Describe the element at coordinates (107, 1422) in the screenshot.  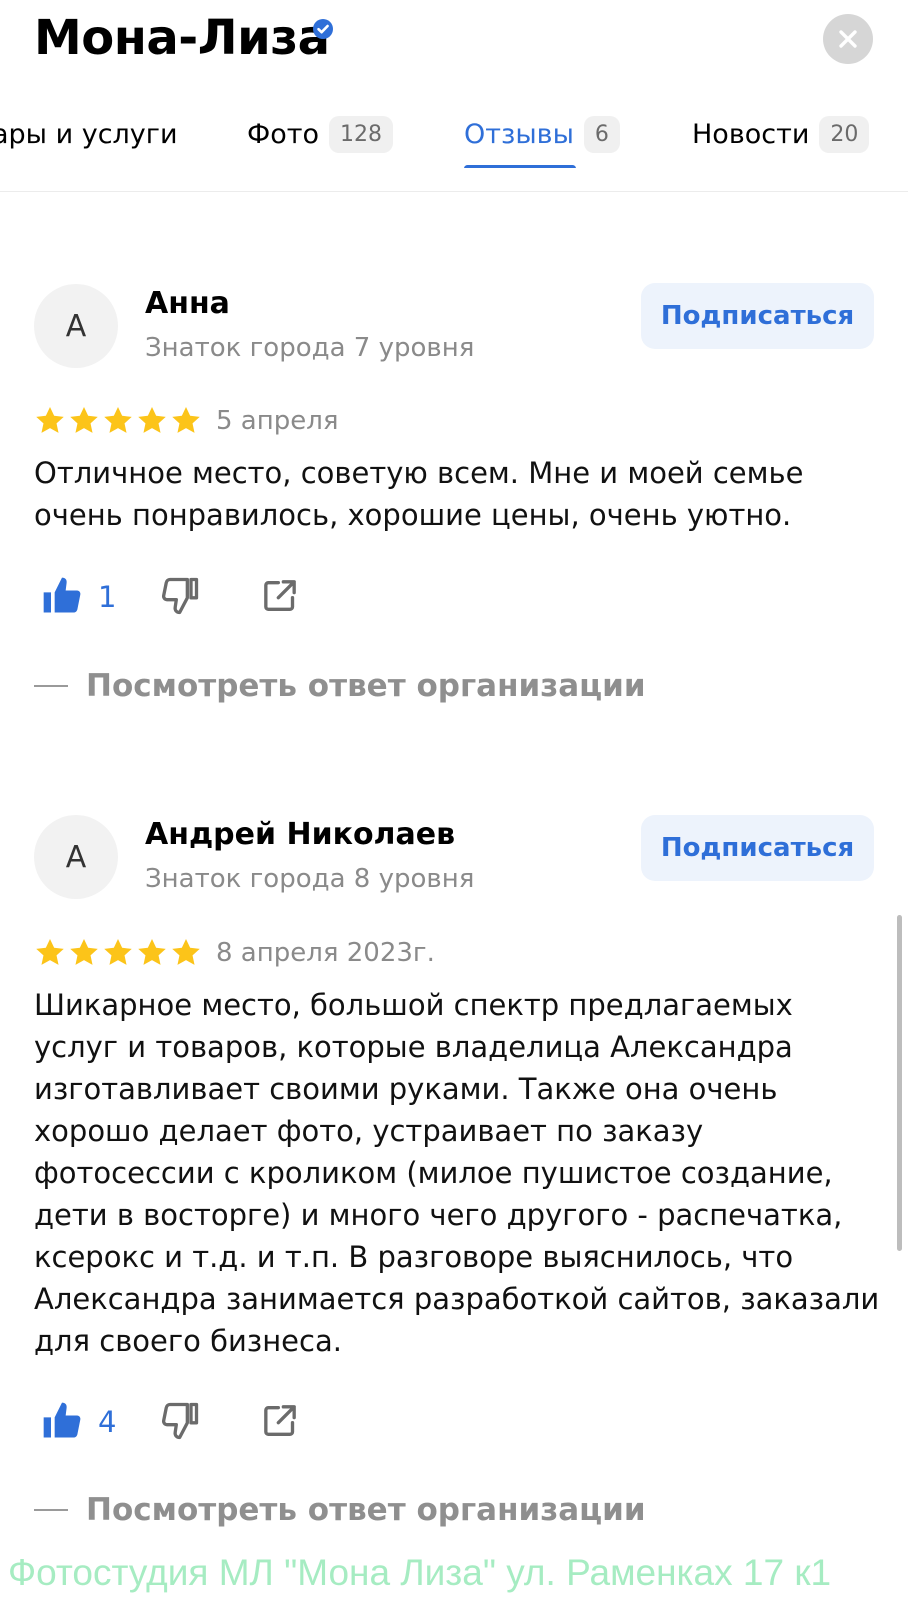
I see `like-count: 4` at that location.